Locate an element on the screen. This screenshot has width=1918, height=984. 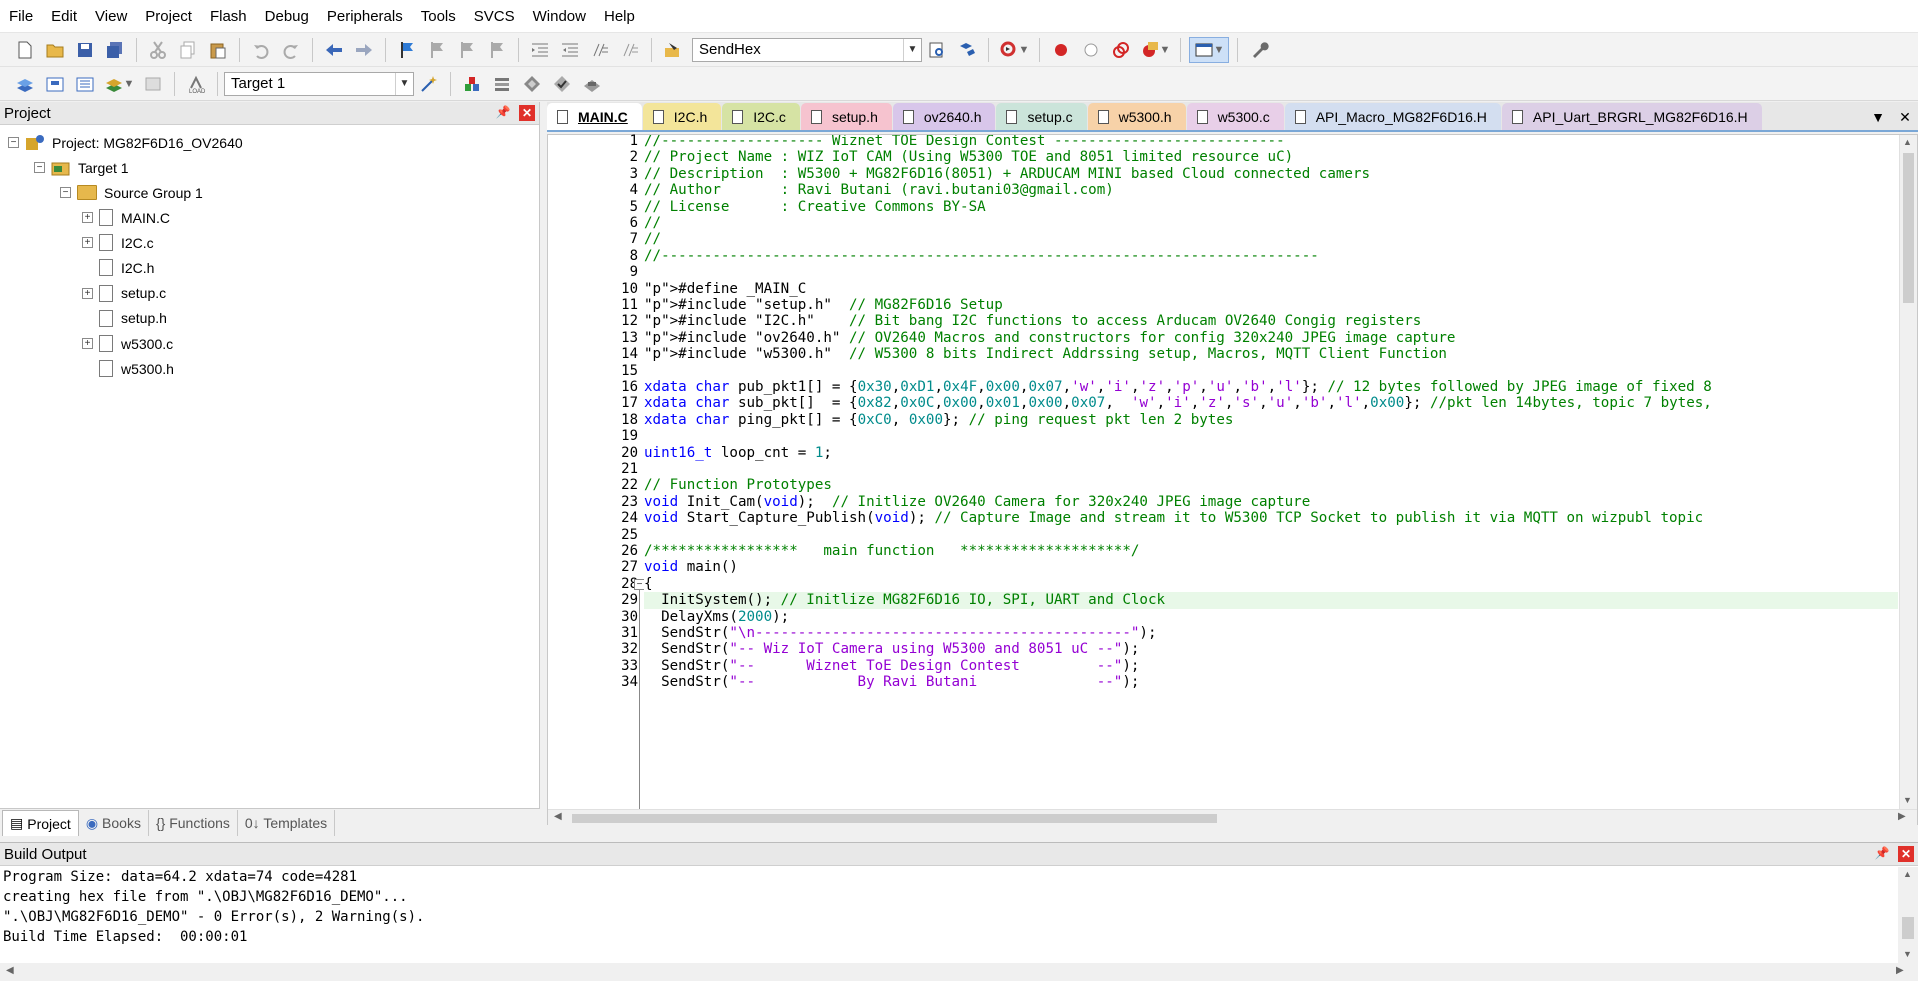
target-combo: Target 1 ▼ is located at coordinates (319, 83).